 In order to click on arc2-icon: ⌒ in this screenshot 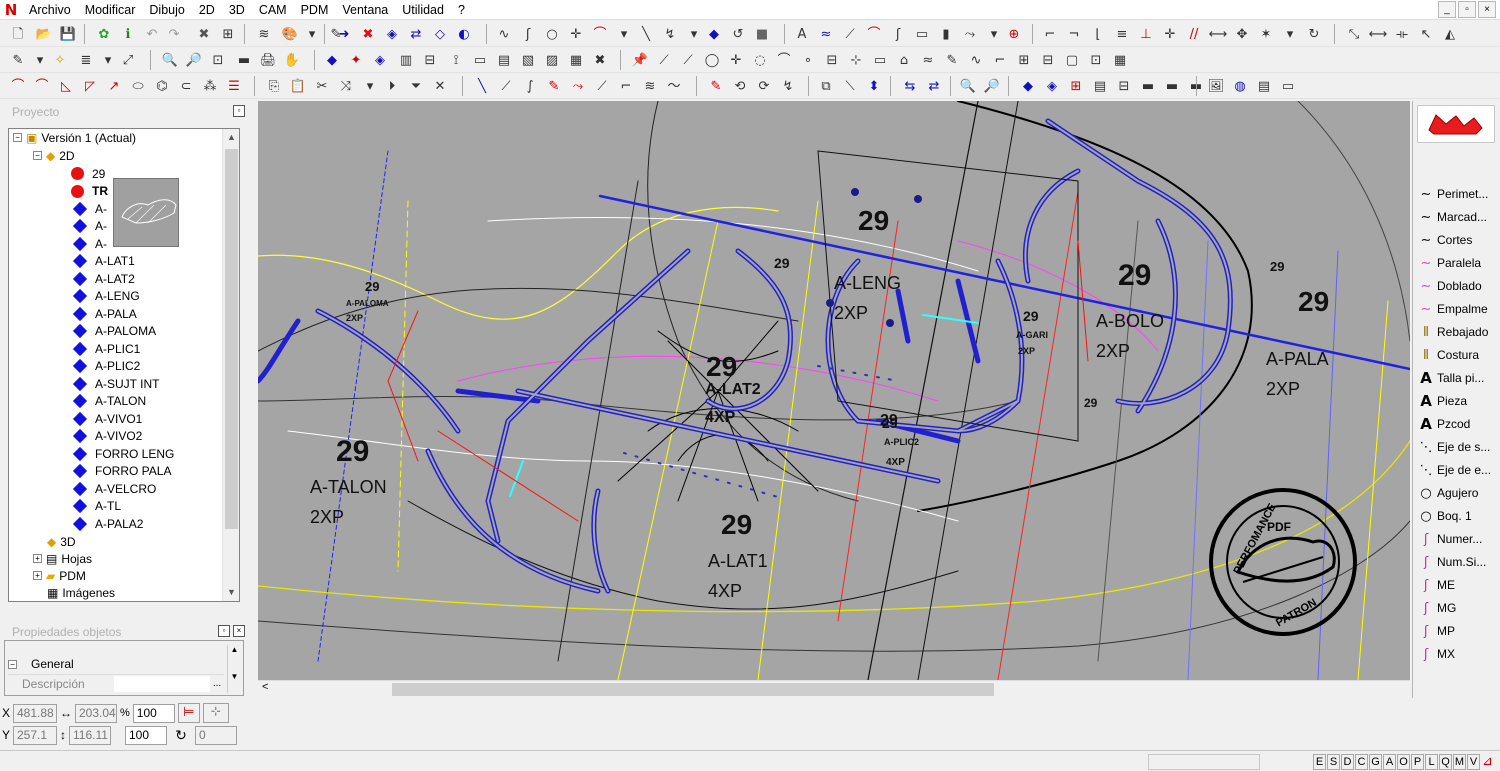, I will do `click(784, 60)`.